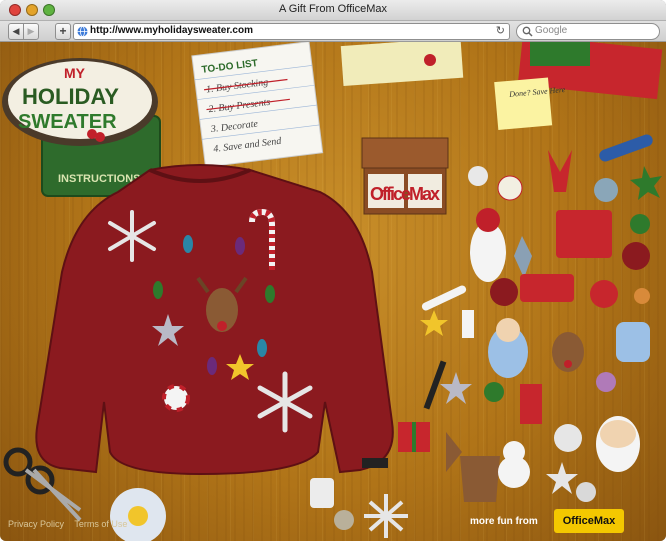  I want to click on logo-my: MY, so click(75, 73).